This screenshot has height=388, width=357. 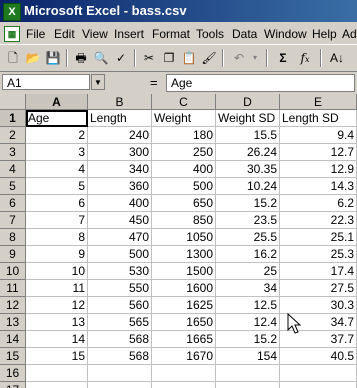 I want to click on data-cell: 15.2, so click(x=248, y=203).